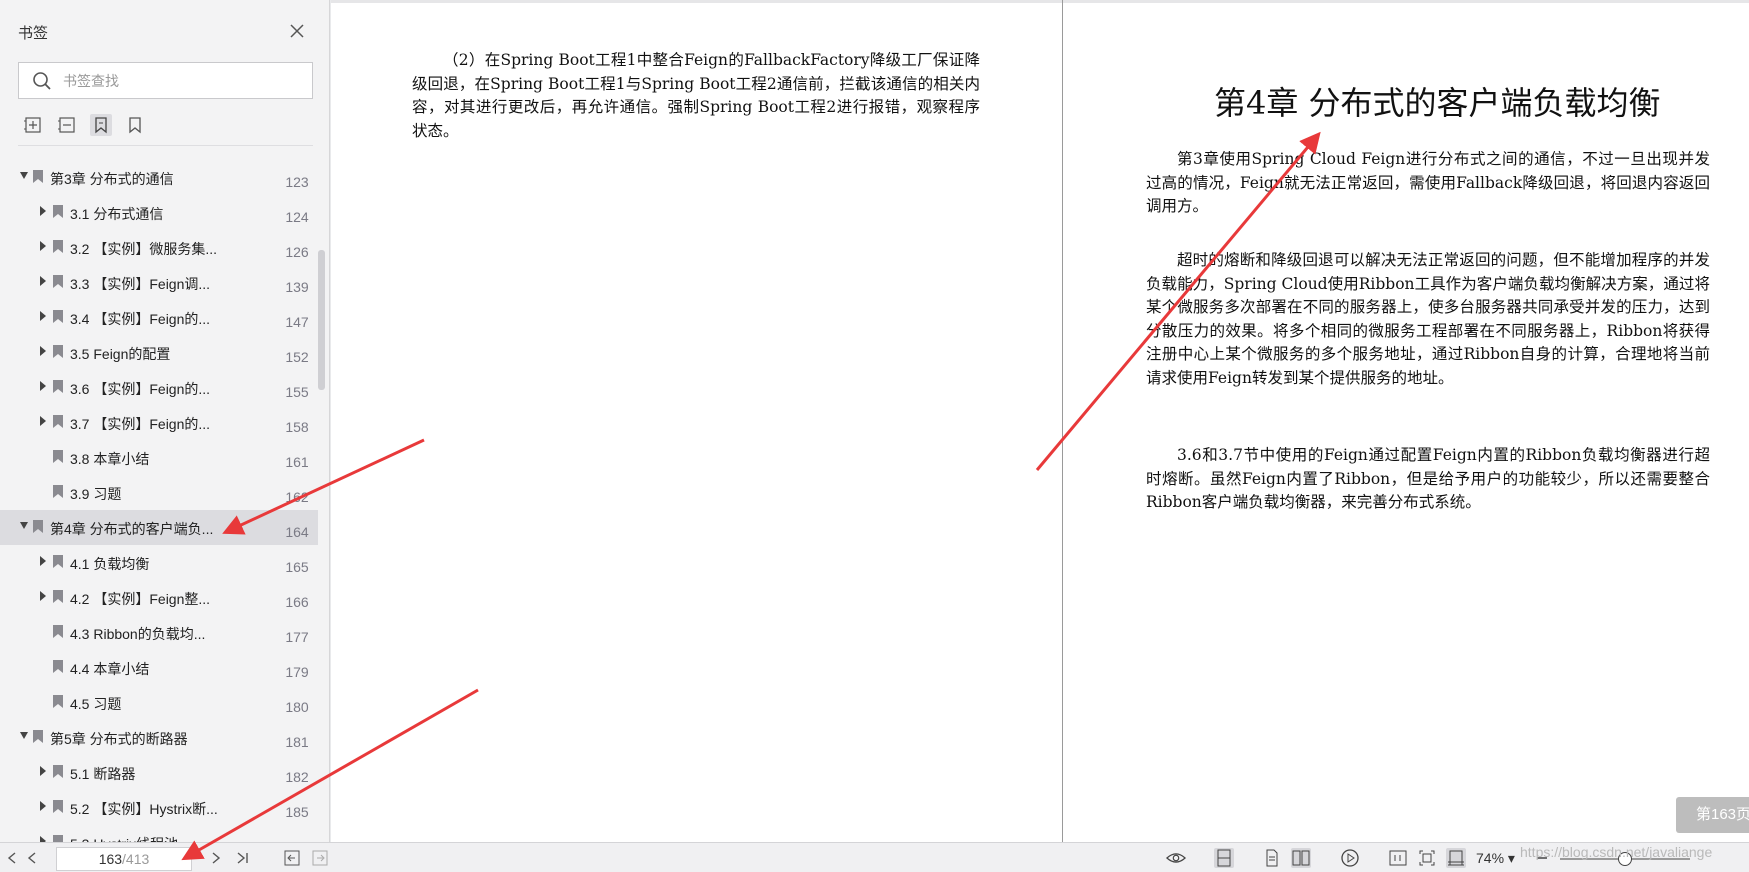  I want to click on bookmark-page-number: 161, so click(297, 462).